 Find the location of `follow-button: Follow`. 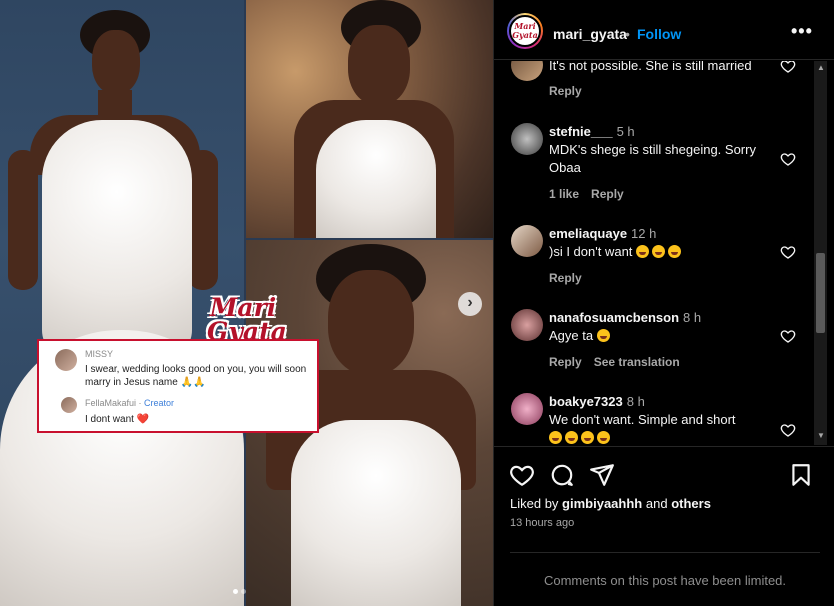

follow-button: Follow is located at coordinates (659, 34).